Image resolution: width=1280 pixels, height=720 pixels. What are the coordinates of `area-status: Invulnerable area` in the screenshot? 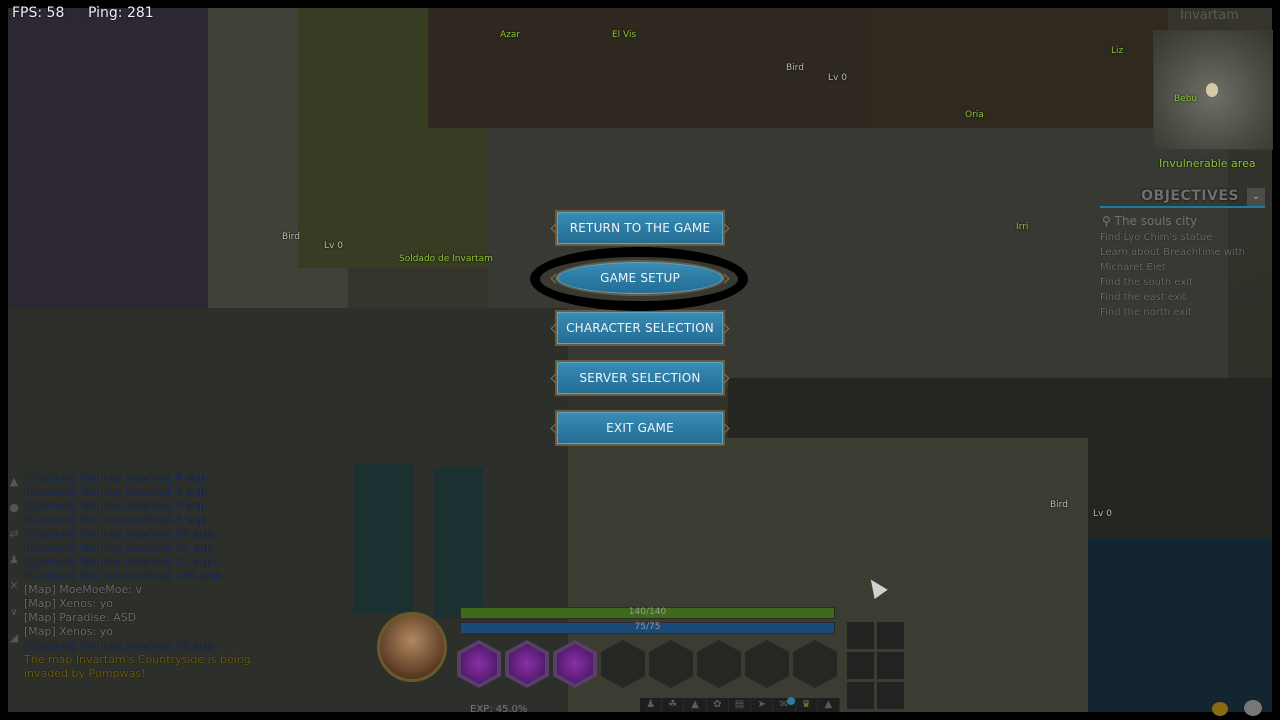 It's located at (1207, 163).